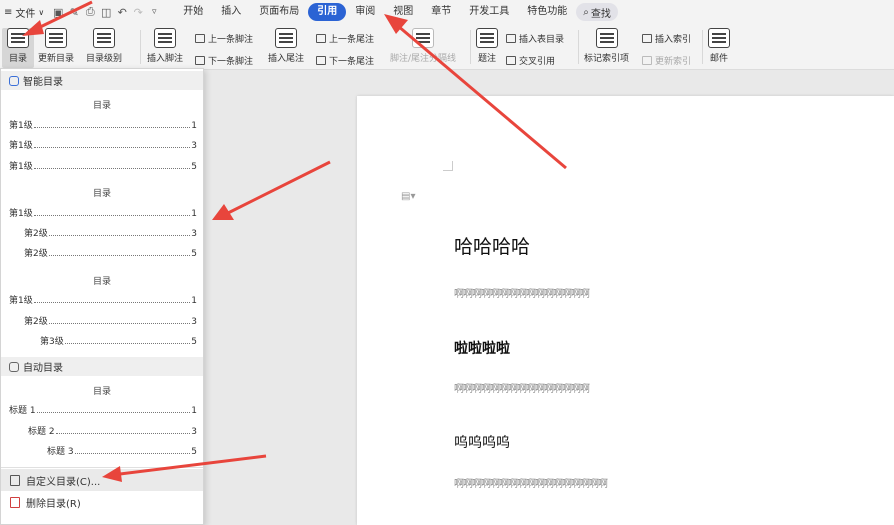 The width and height of the screenshot is (894, 525). I want to click on ribbon-tabs: 开始 插入 页面布局 引用 审阅 视图 章节 开发工具 特色功能 ⌕ 查找, so click(396, 12).